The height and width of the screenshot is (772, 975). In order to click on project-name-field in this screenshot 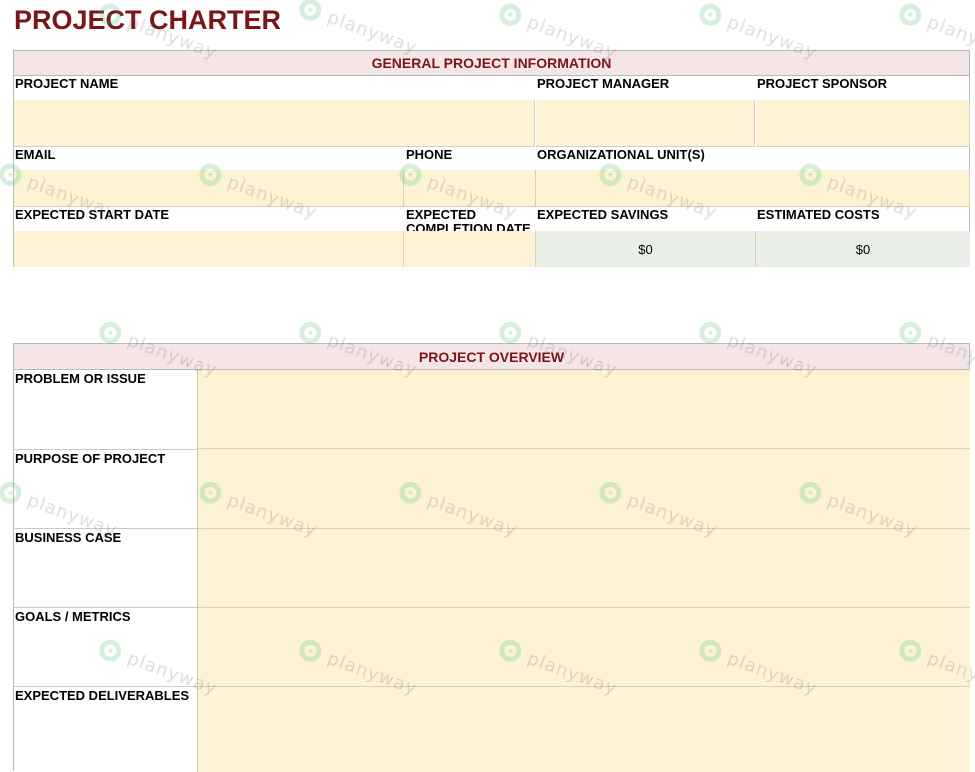, I will do `click(274, 123)`.